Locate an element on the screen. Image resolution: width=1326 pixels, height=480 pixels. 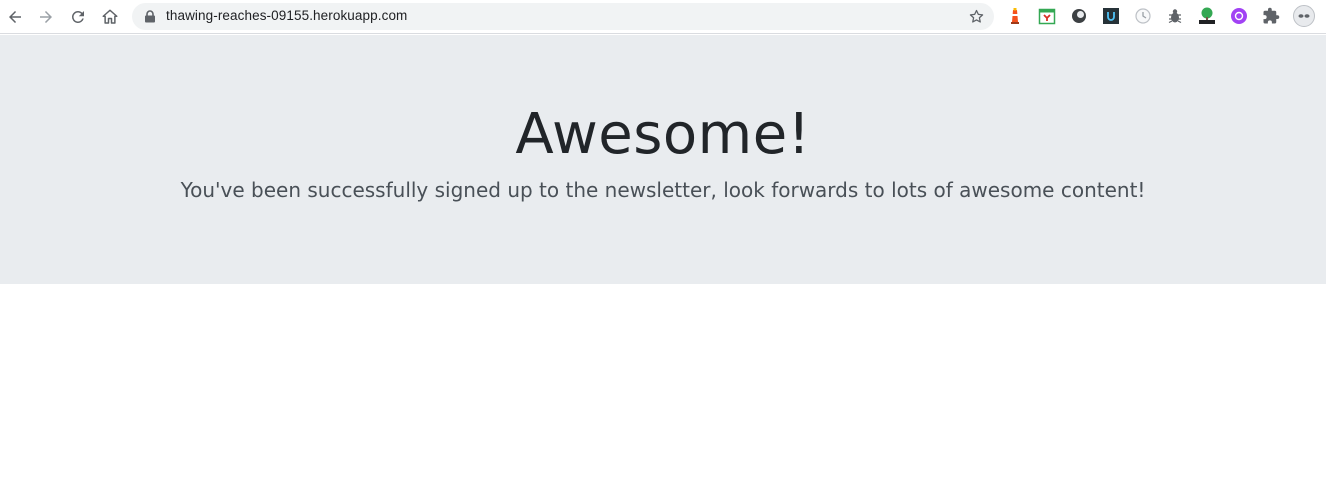
lighthouse-extension-icon is located at coordinates (1015, 16).